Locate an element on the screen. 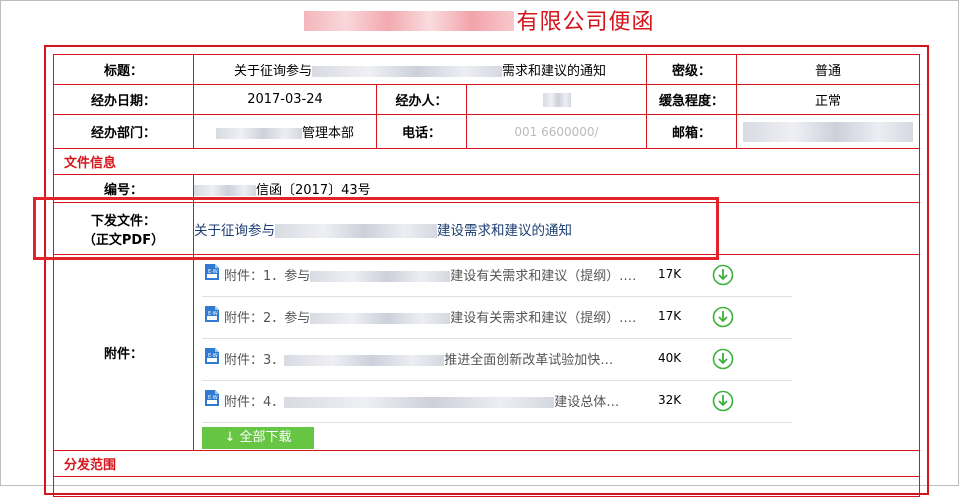  attachment-item: E·W 附件：1．参与 建设有关需求和建议（提纲）.… 17K is located at coordinates (497, 276).